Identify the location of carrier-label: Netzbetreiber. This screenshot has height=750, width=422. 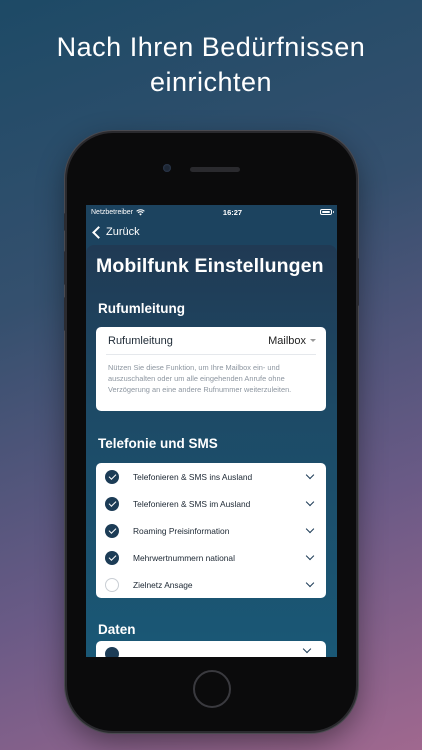
(112, 212).